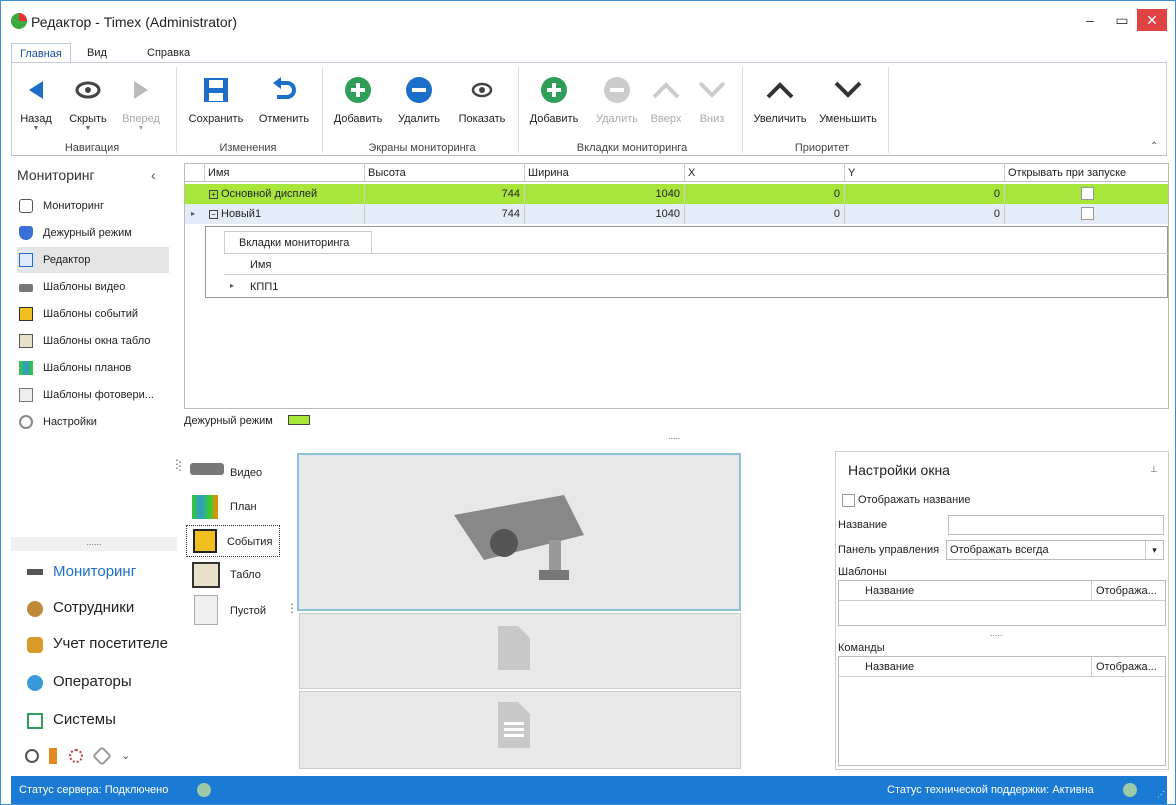 Image resolution: width=1176 pixels, height=805 pixels. What do you see at coordinates (765, 214) in the screenshot?
I see `cell-x: 0` at bounding box center [765, 214].